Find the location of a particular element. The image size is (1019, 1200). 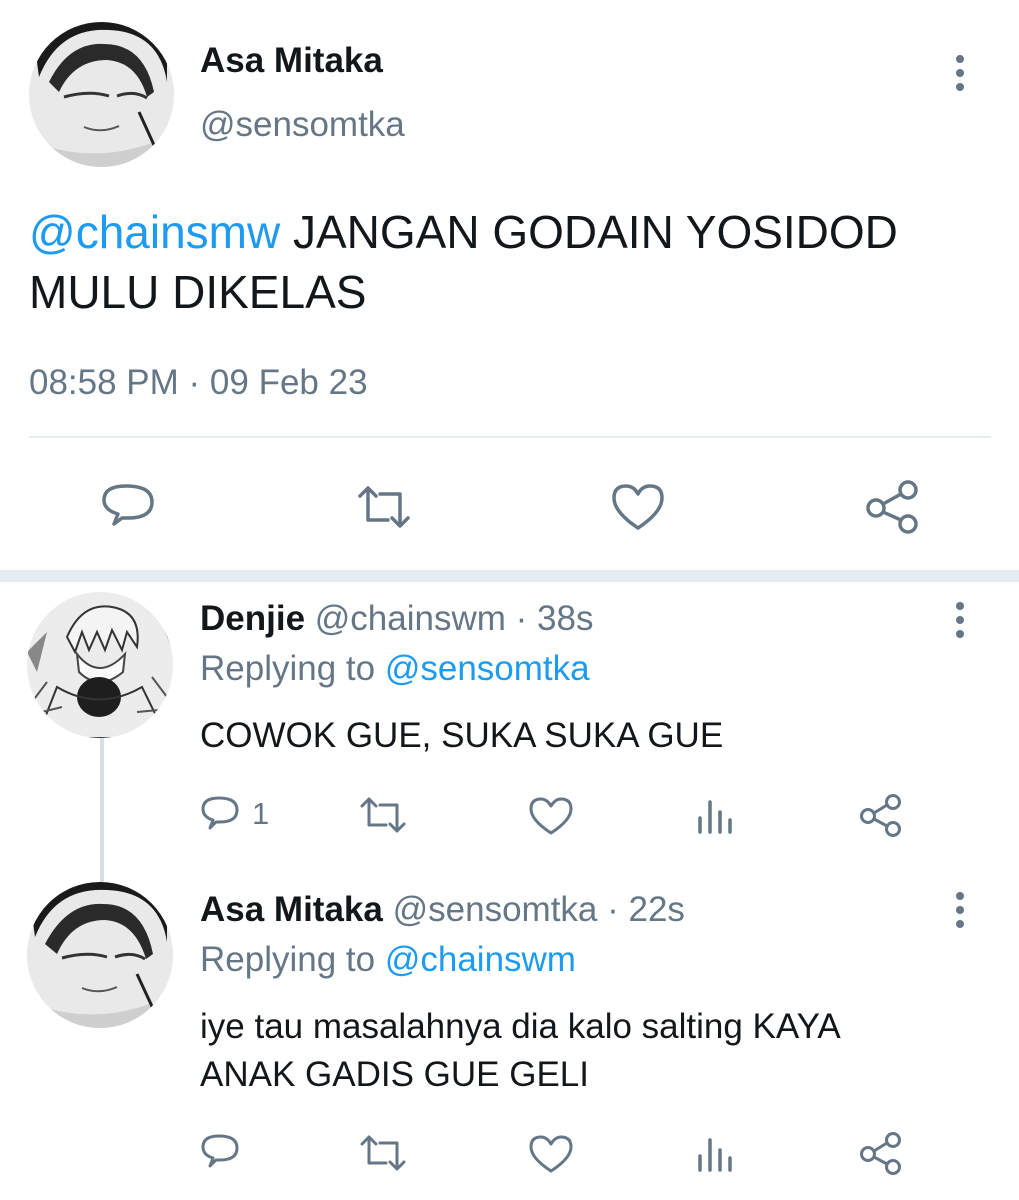

reply-text: COWOK GUE, SUKA SUKA GUE is located at coordinates (461, 736).